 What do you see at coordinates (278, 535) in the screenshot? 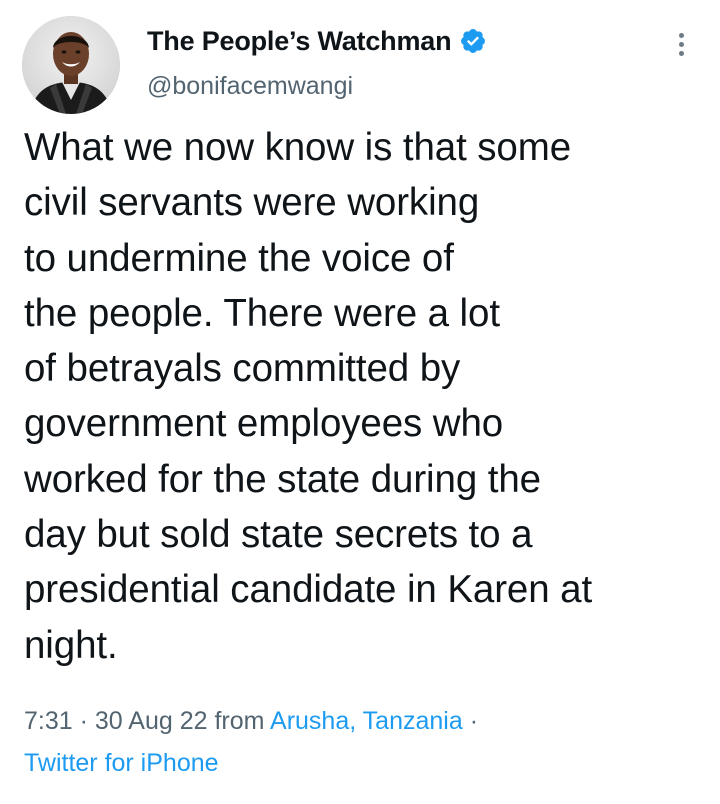
I see `tweet-text-line: day but sold state secrets to a` at bounding box center [278, 535].